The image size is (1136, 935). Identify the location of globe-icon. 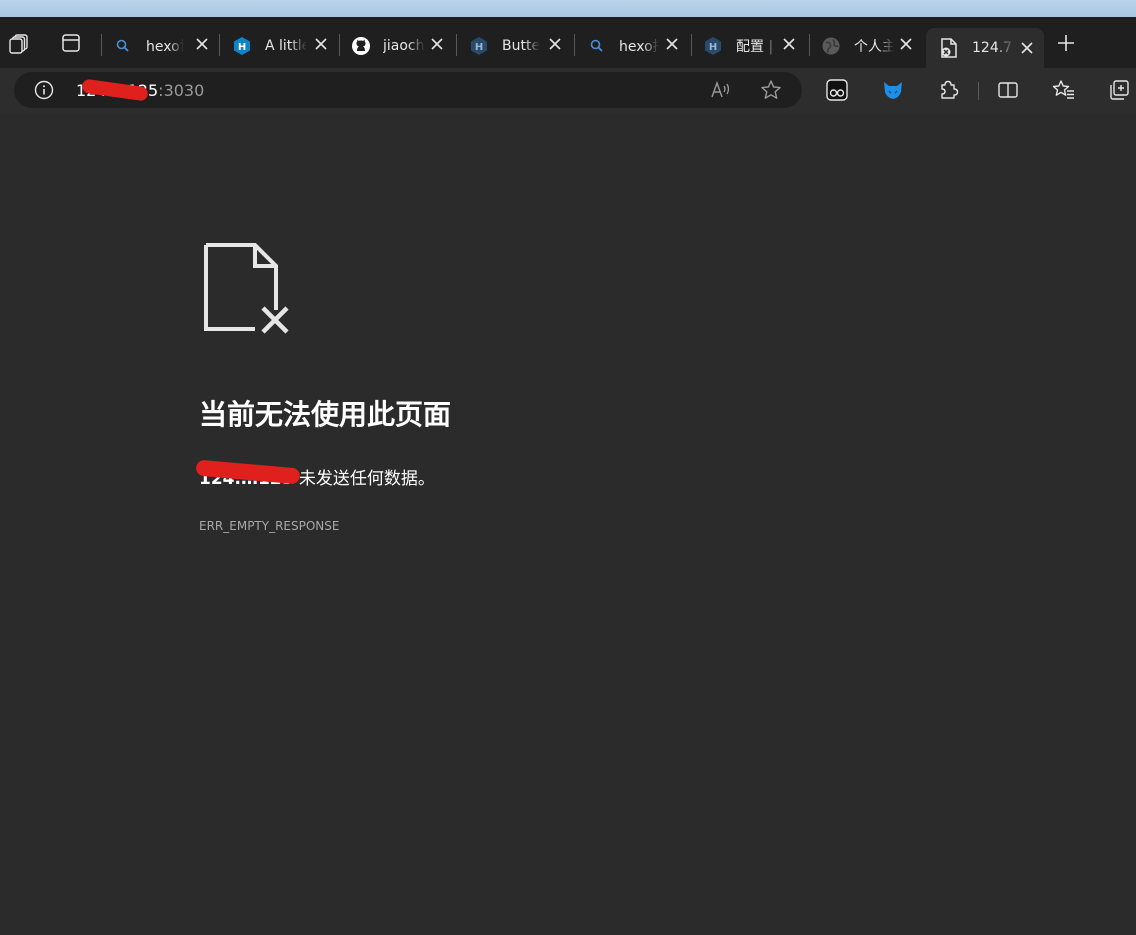
(831, 46).